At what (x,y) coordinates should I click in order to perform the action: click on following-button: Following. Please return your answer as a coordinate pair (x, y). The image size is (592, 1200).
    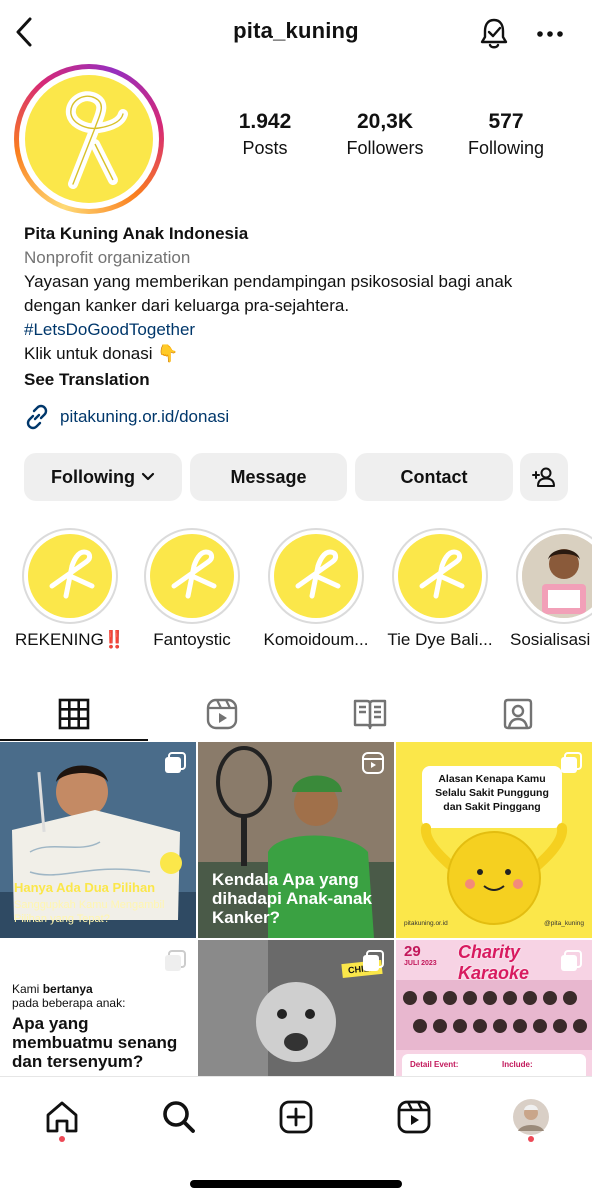
    Looking at the image, I should click on (103, 477).